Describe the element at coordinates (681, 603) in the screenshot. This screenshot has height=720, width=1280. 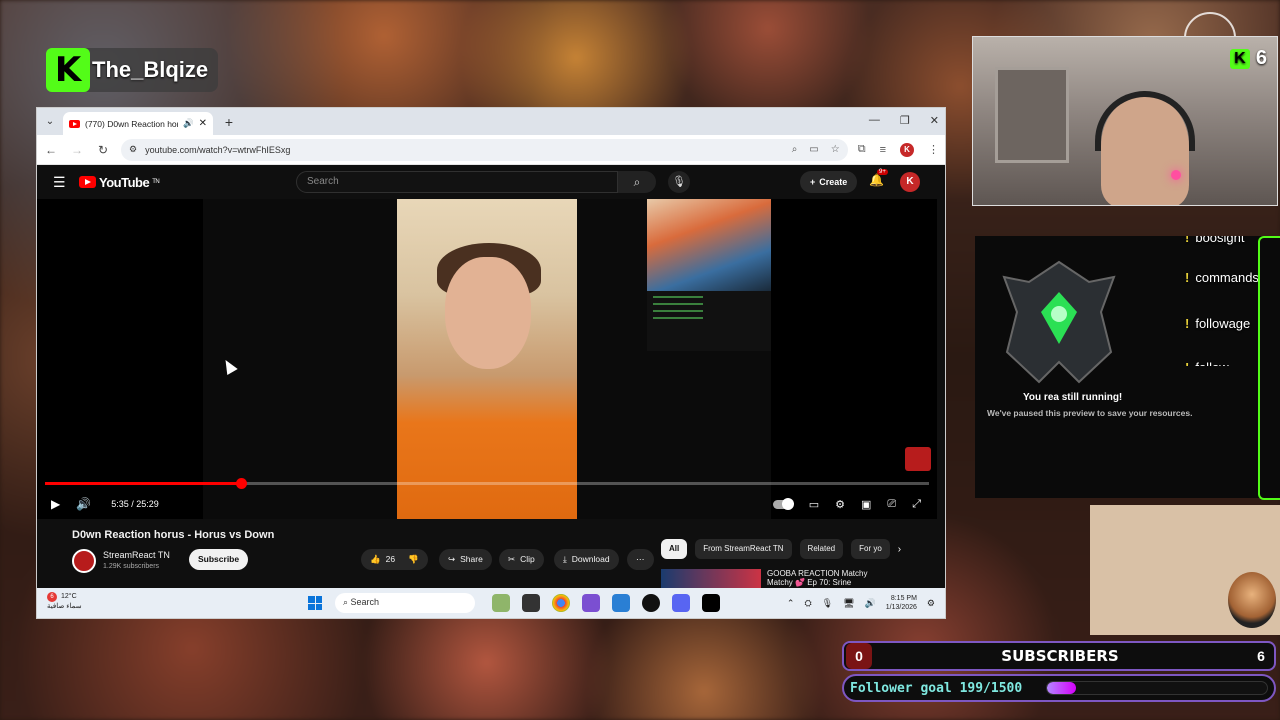
I see `discord-icon` at that location.